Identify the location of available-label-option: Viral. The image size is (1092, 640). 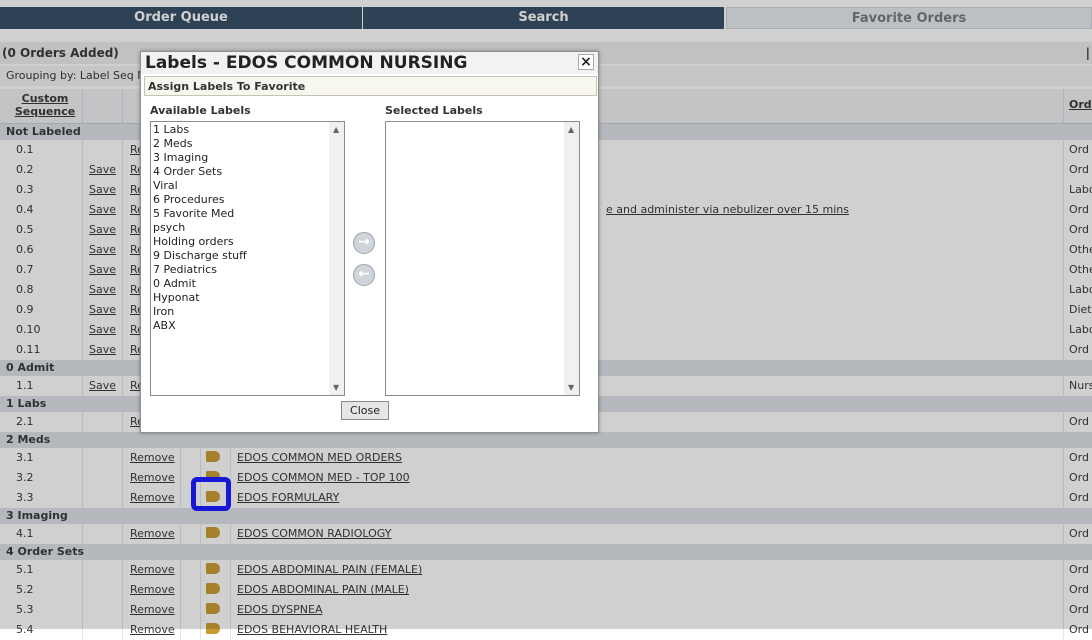
(200, 186).